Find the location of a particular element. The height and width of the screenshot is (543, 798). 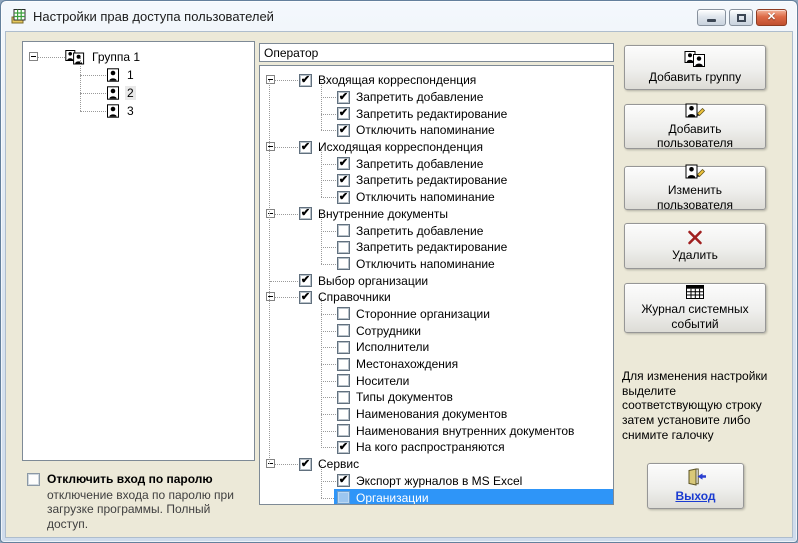

user-label: 1 is located at coordinates (130, 75).